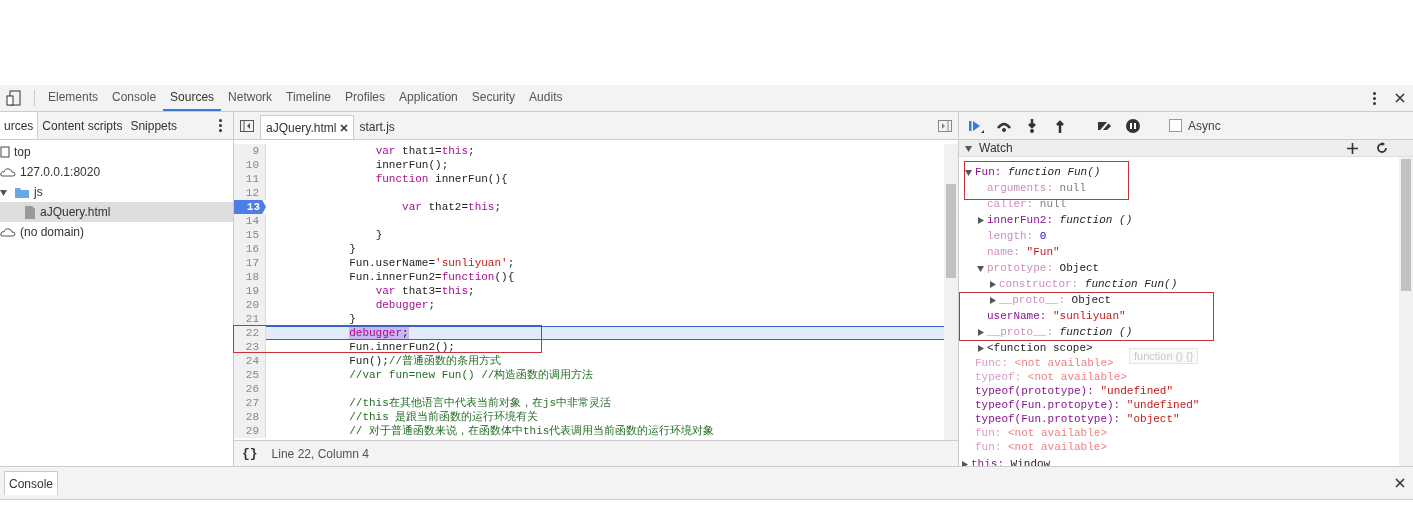 The image size is (1413, 507). I want to click on panel-tab: Application, so click(428, 98).